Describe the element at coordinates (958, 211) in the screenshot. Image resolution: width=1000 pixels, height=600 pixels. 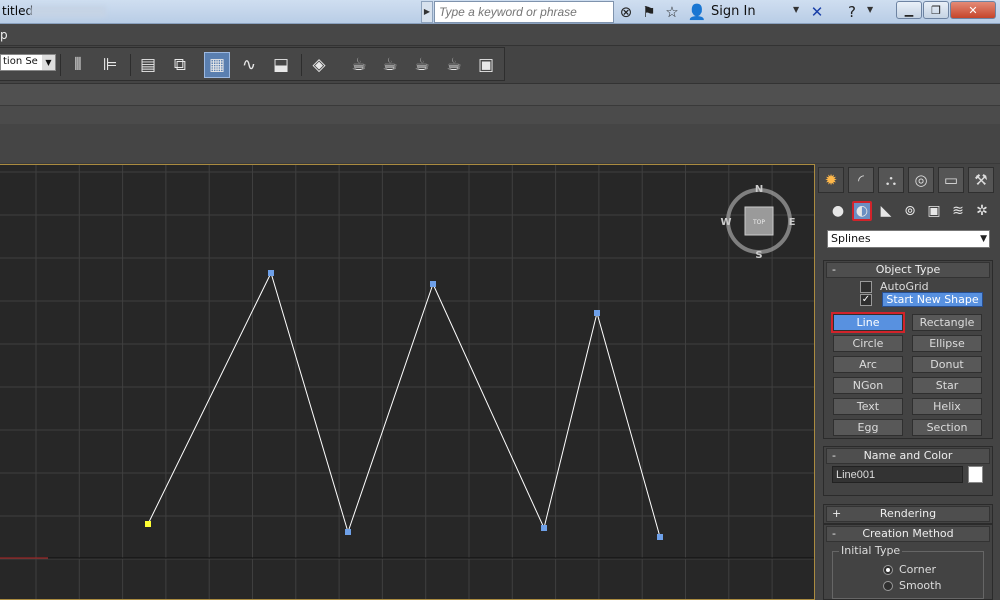
I see `space-warps-category-icon: ≋` at that location.